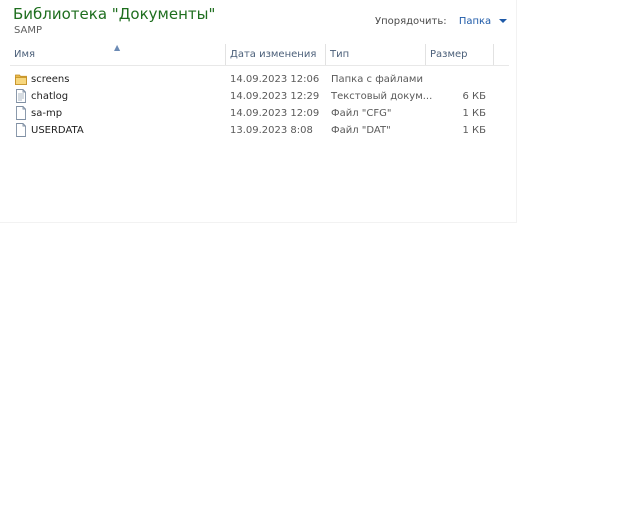 The image size is (640, 512). Describe the element at coordinates (475, 21) in the screenshot. I see `arrange-by-dropdown: Папка` at that location.